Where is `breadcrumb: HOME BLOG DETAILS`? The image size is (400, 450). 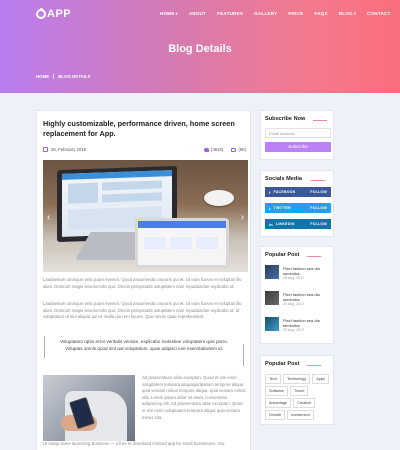
breadcrumb: HOME BLOG DETAILS is located at coordinates (63, 76).